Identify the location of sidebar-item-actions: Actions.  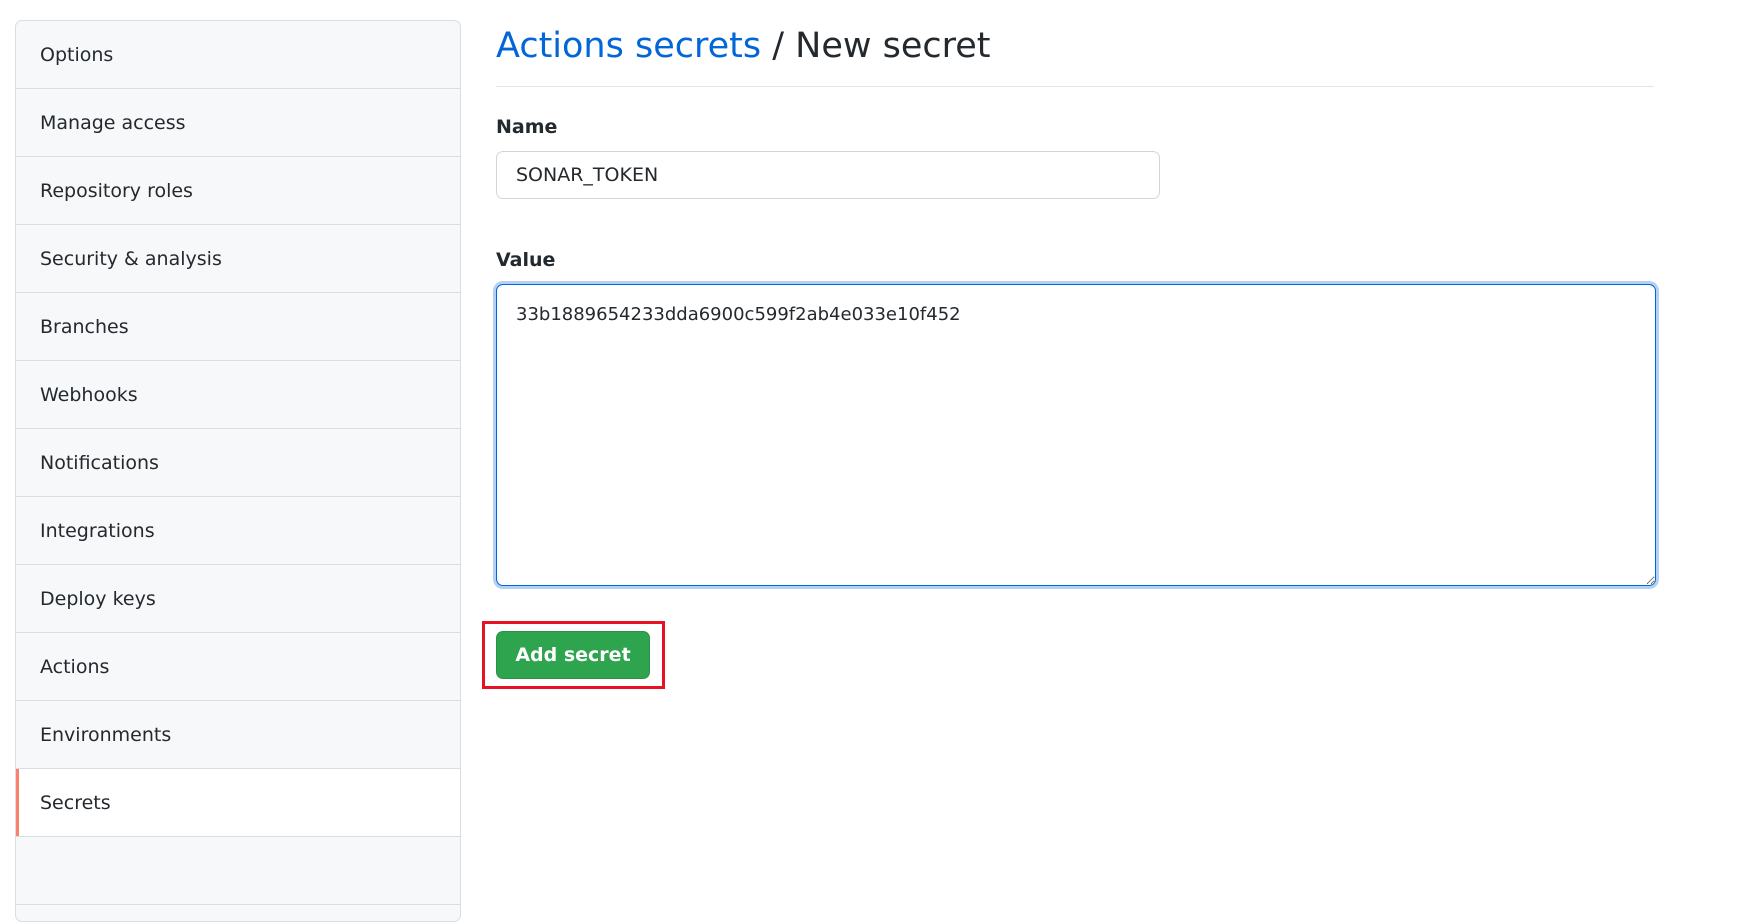
(238, 667).